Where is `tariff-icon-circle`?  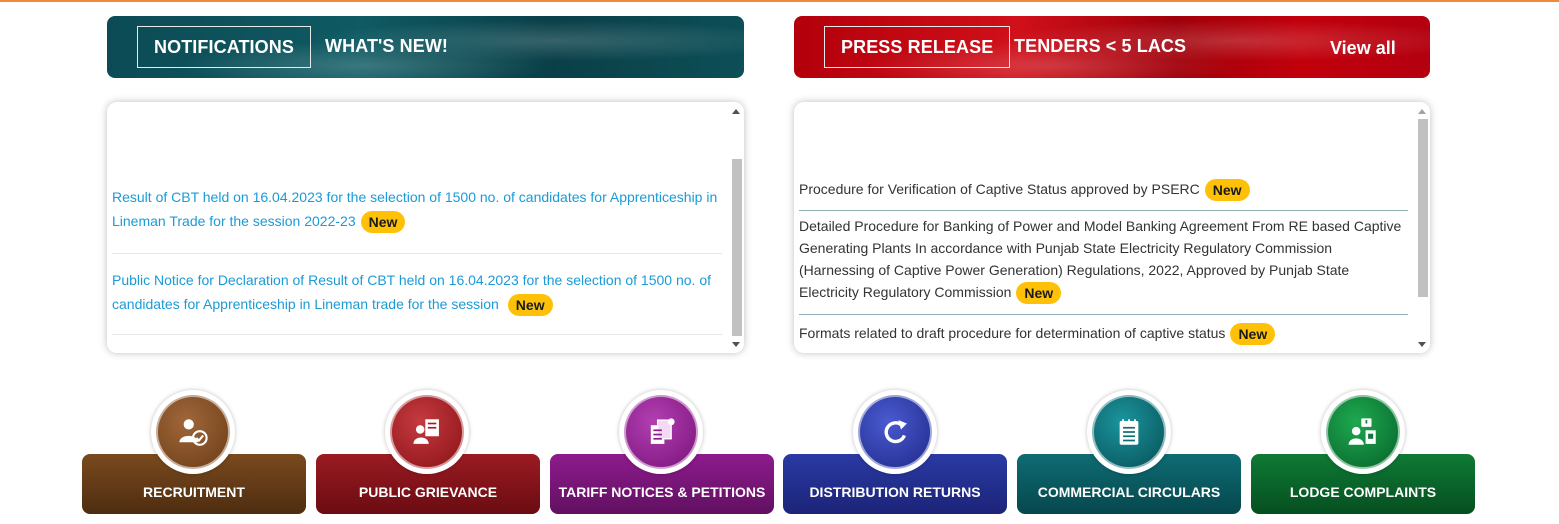
tariff-icon-circle is located at coordinates (661, 432).